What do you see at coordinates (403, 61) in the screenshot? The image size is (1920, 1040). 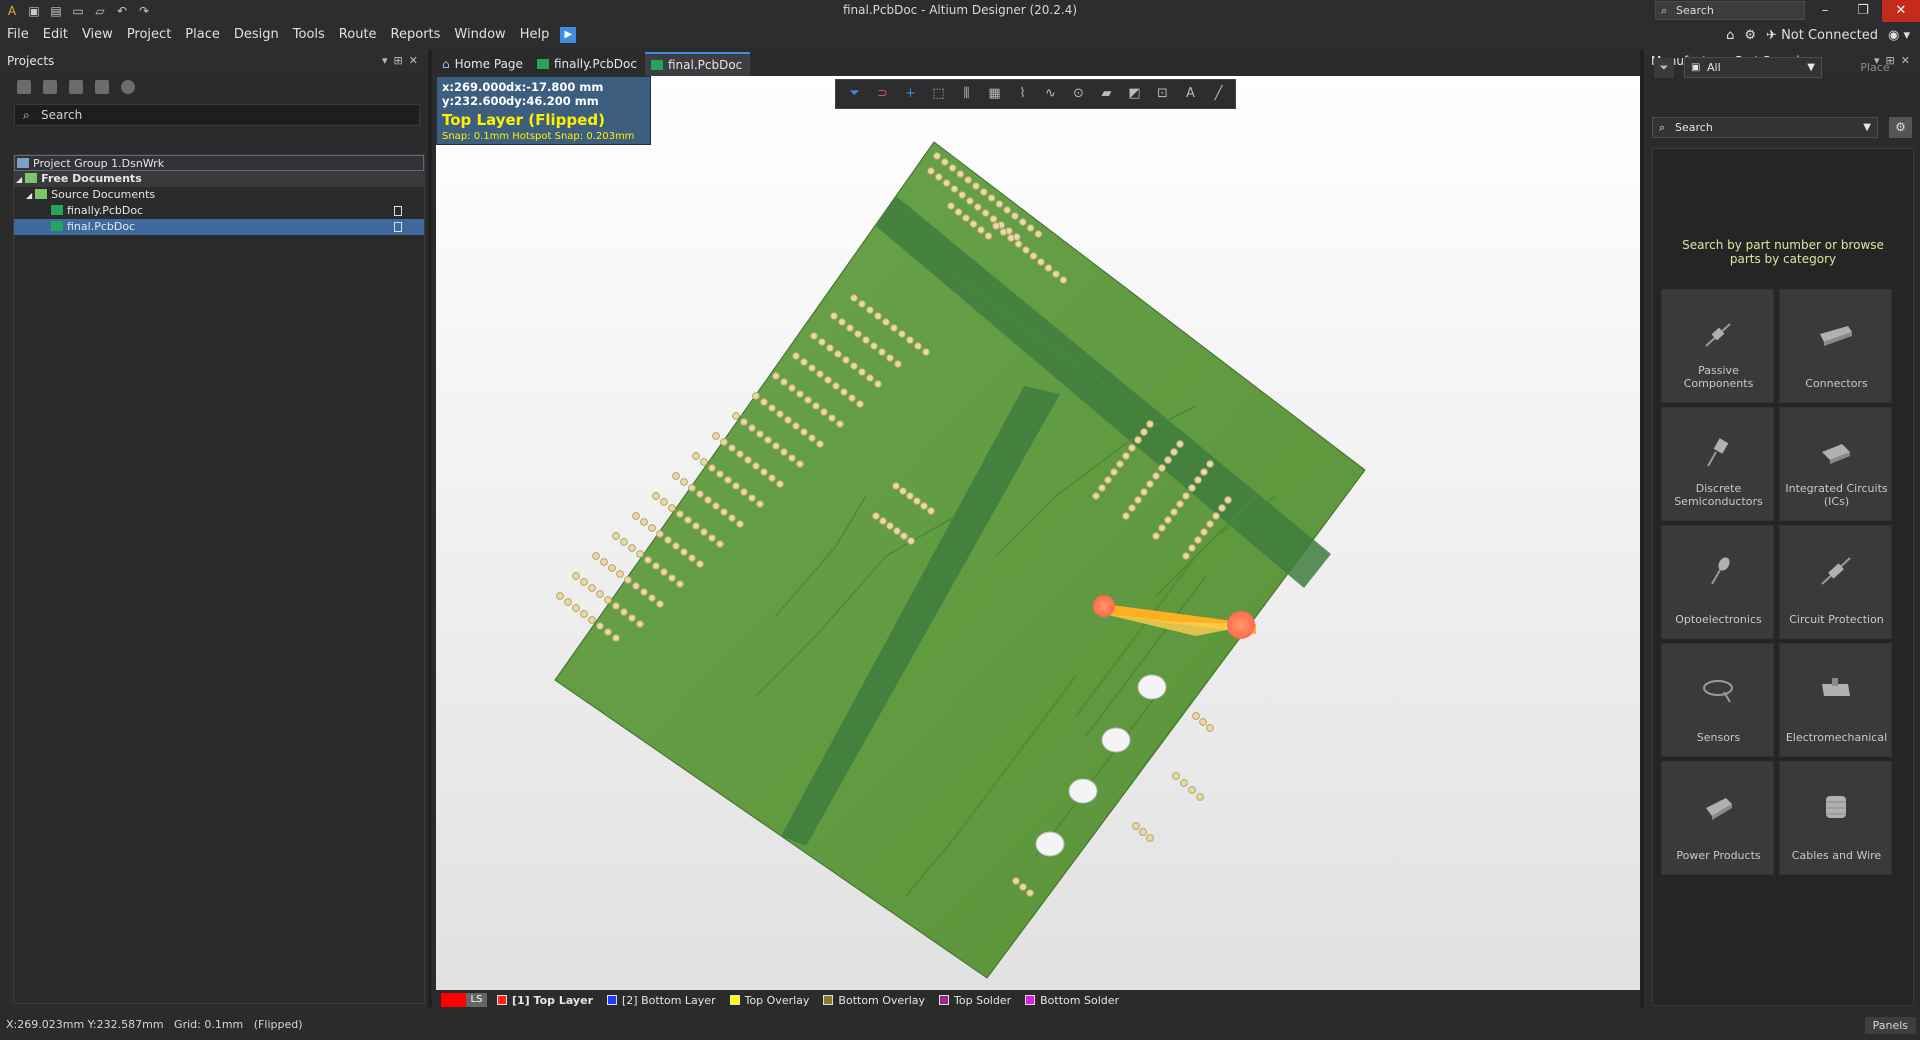 I see `panel-controls: ▾⊞✕` at bounding box center [403, 61].